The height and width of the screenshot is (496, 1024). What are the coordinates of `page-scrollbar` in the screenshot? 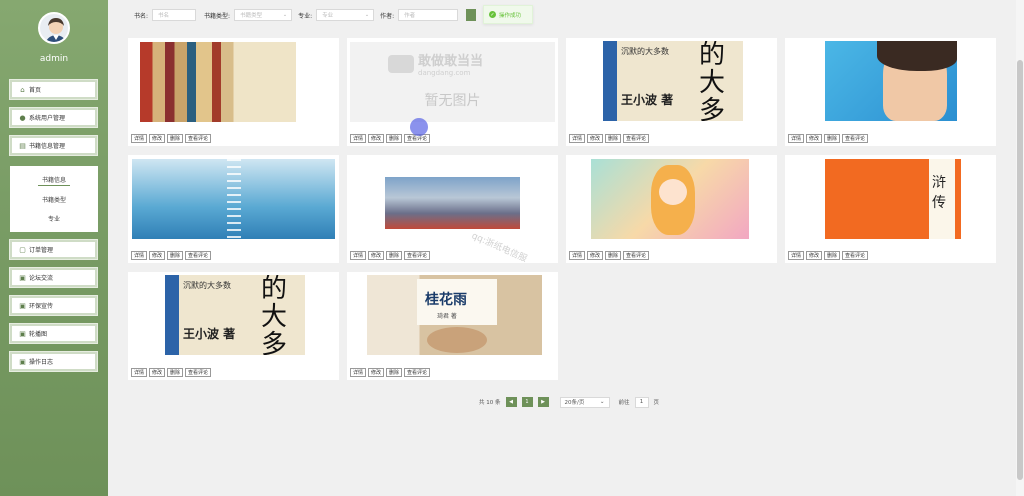 It's located at (1020, 248).